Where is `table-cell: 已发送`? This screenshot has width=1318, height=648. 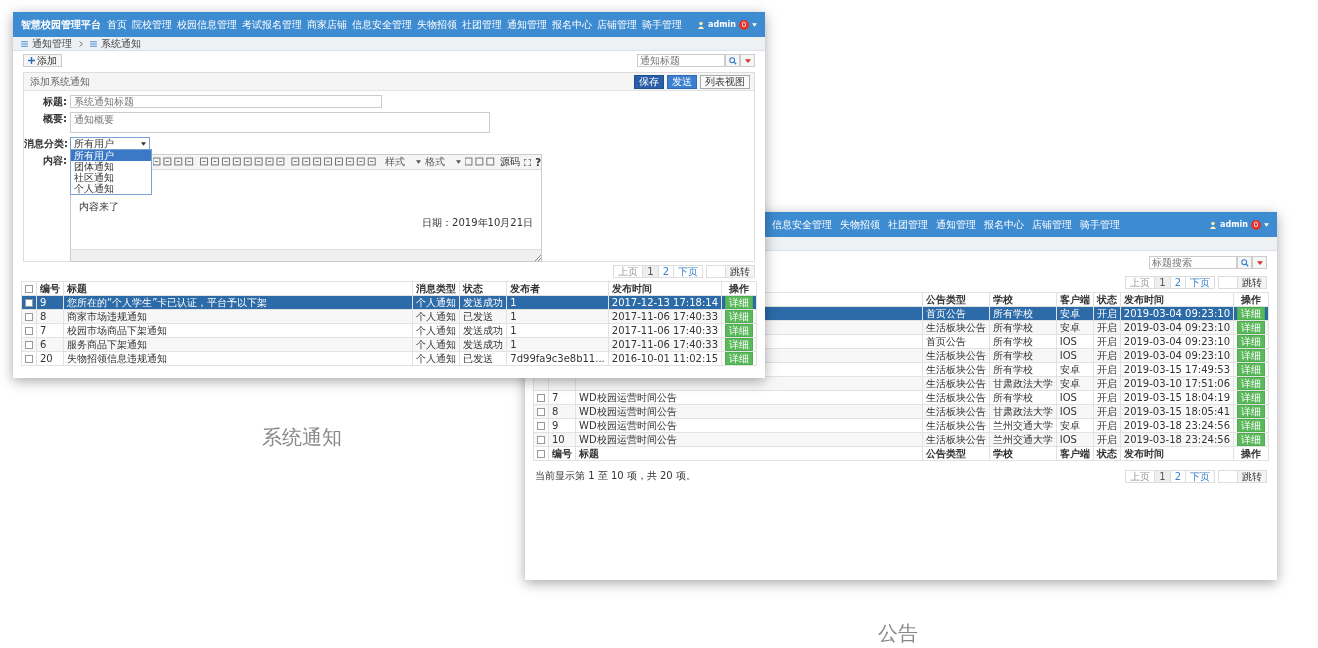 table-cell: 已发送 is located at coordinates (478, 316).